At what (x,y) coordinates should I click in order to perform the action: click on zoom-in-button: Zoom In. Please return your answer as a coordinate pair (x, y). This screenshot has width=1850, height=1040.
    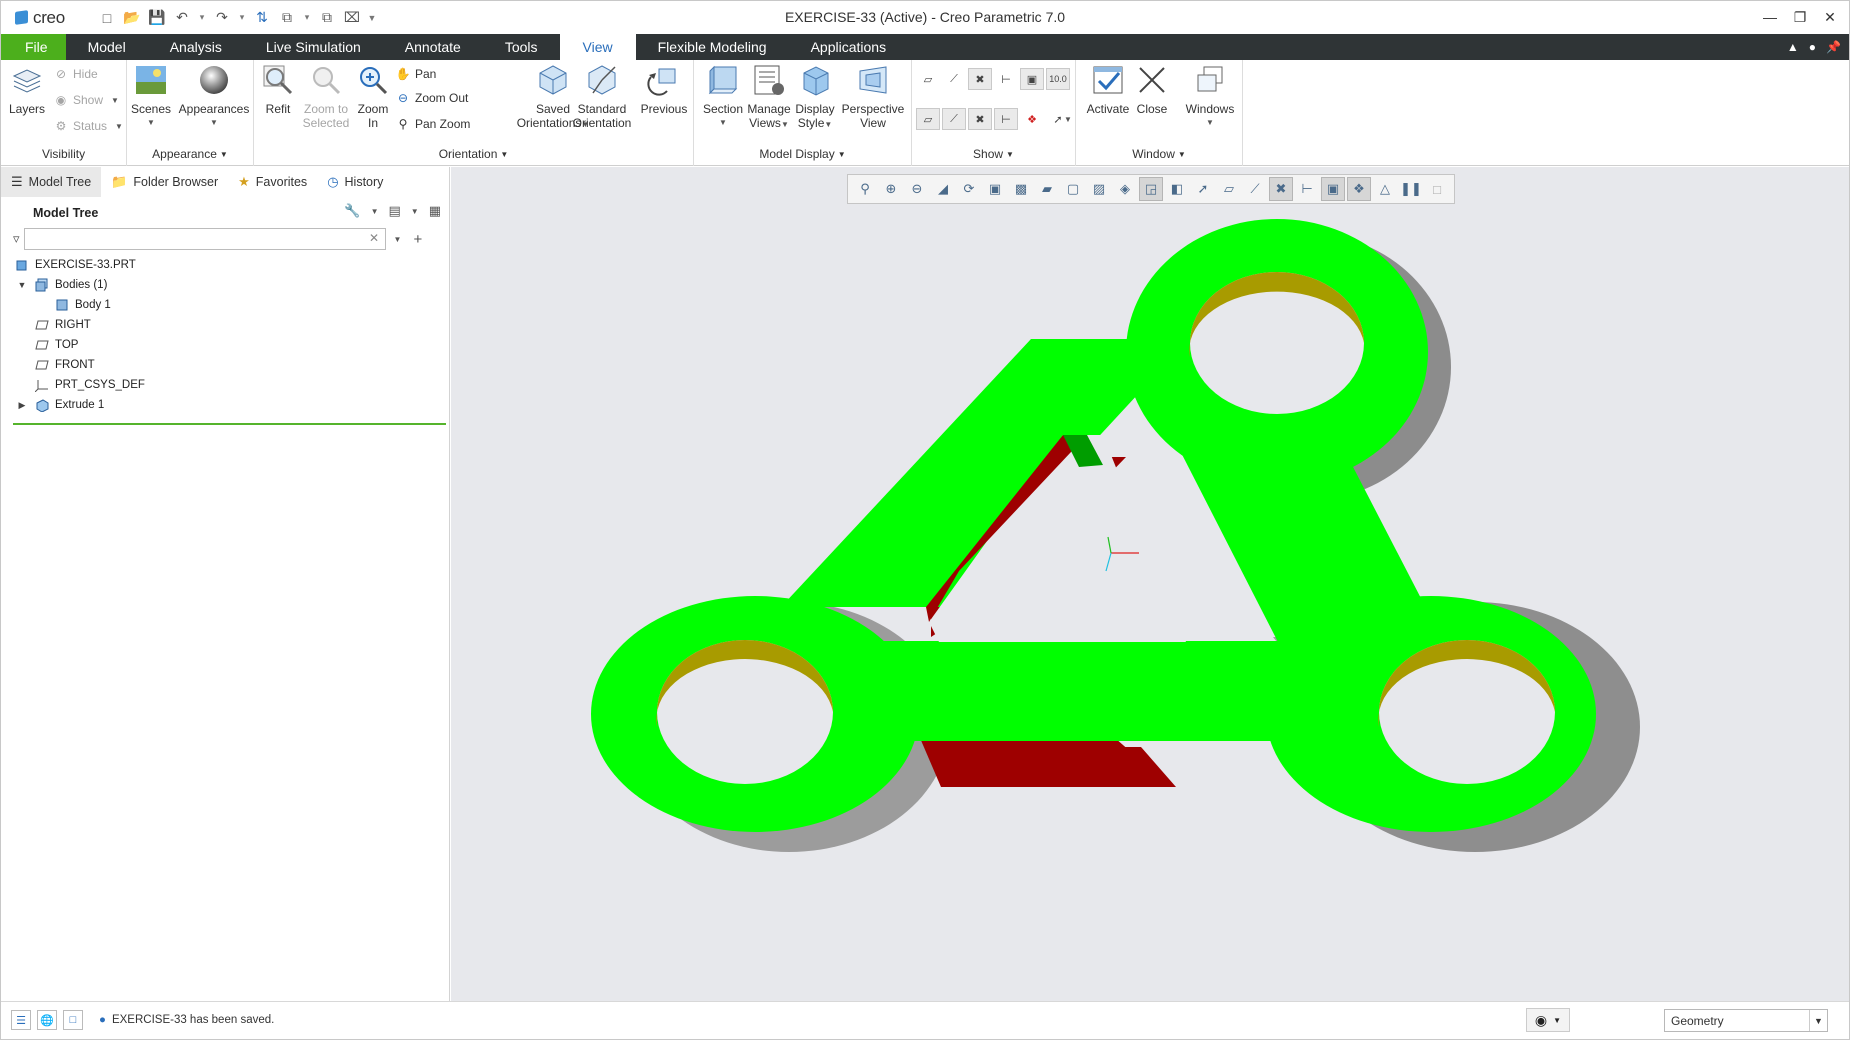
    Looking at the image, I should click on (373, 96).